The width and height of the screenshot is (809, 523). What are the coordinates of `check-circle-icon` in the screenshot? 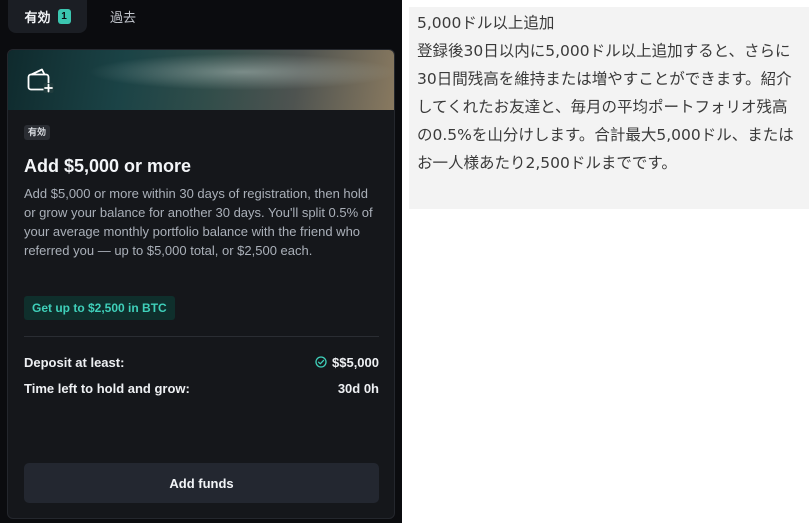 It's located at (321, 362).